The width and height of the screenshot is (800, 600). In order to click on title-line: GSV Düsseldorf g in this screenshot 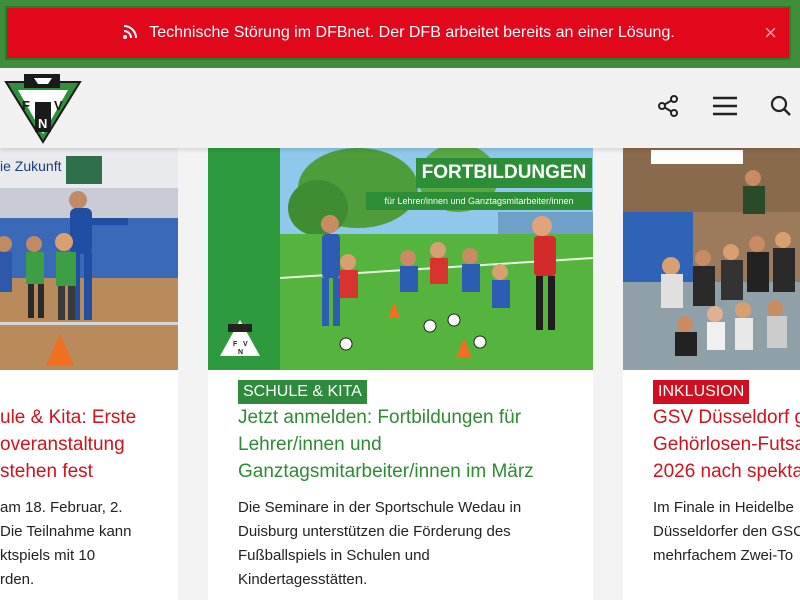, I will do `click(726, 417)`.